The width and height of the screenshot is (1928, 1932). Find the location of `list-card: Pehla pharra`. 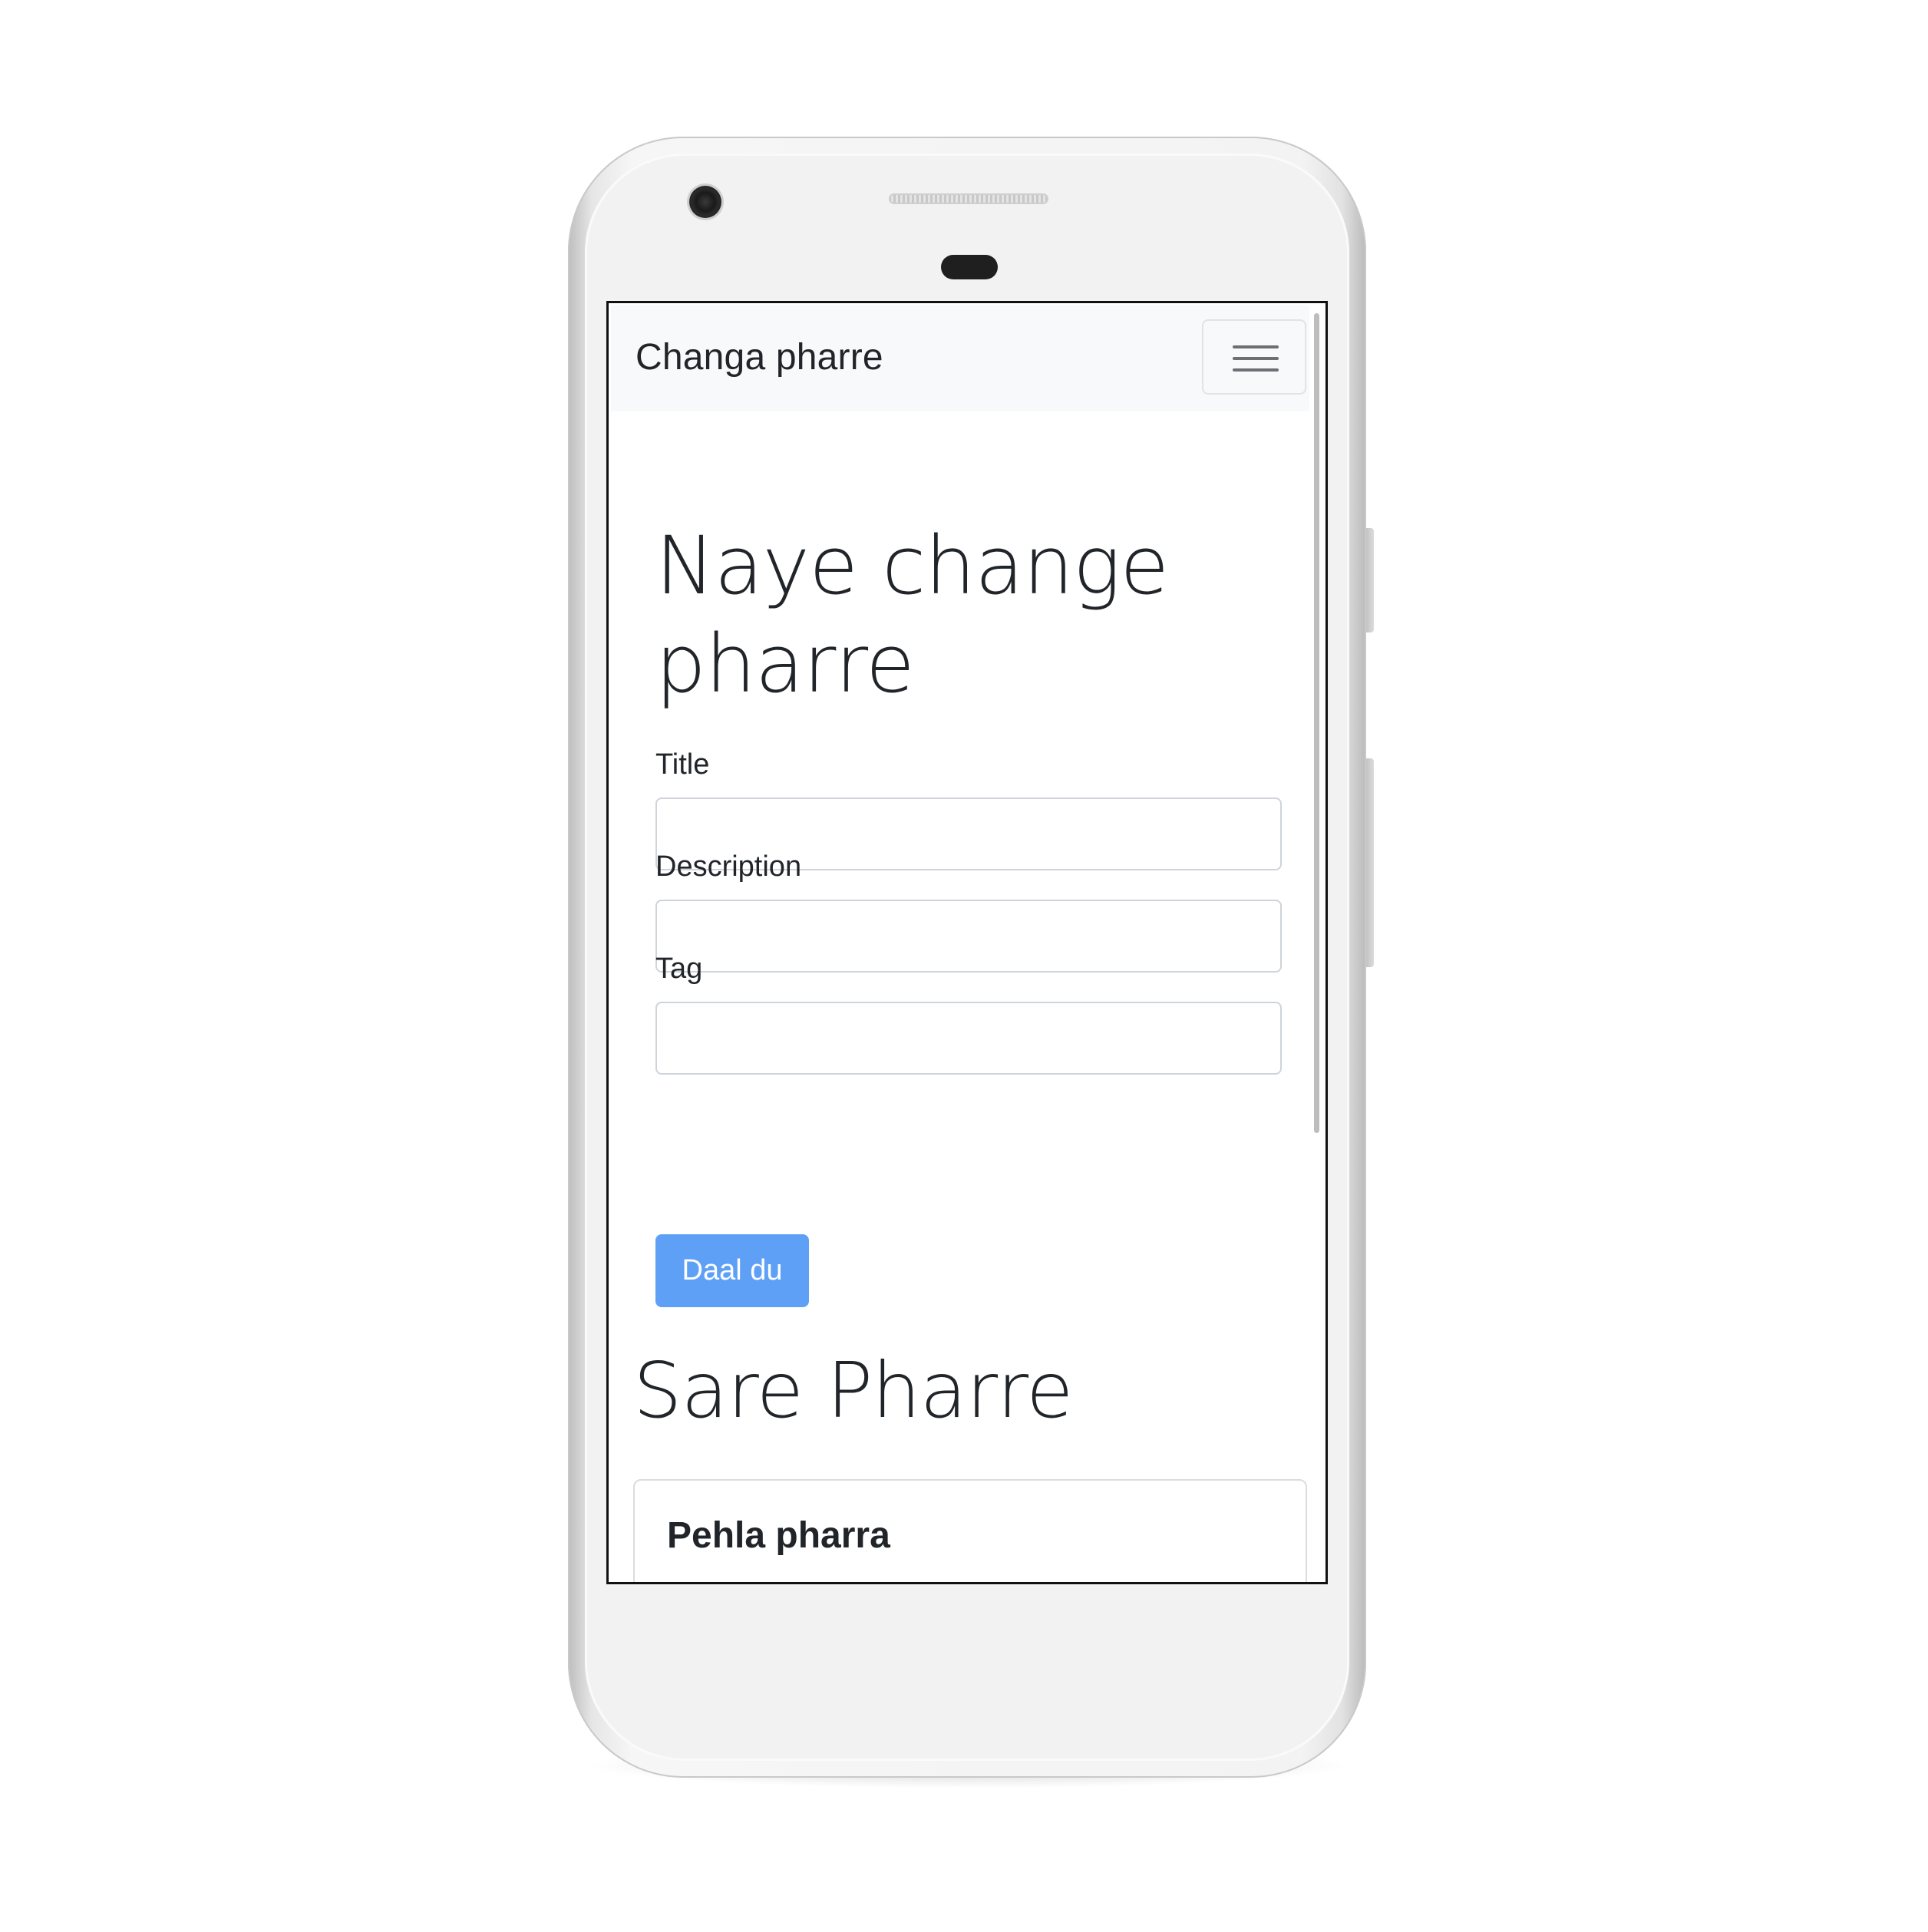

list-card: Pehla pharra is located at coordinates (970, 1530).